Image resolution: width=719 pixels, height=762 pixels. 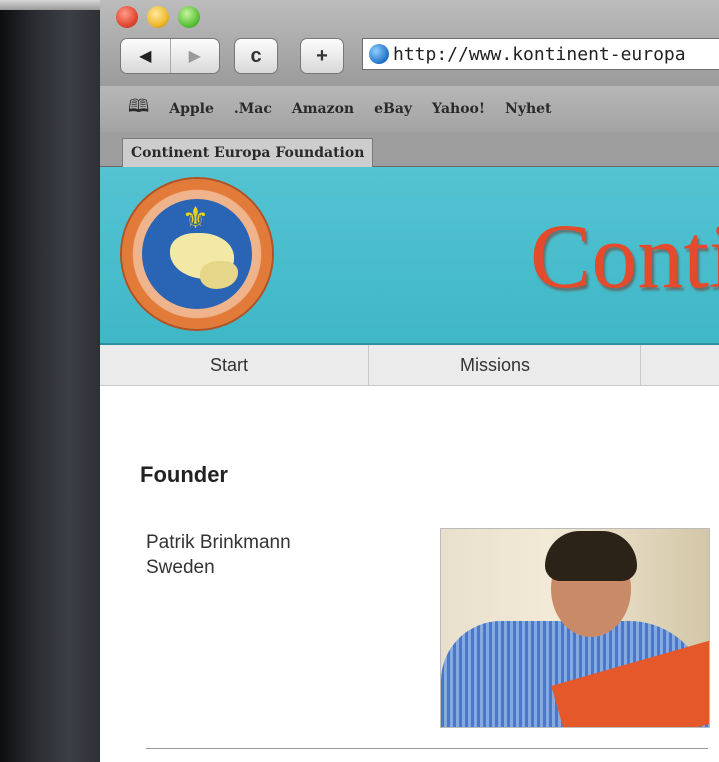 What do you see at coordinates (189, 17) in the screenshot?
I see `zoom-window-button` at bounding box center [189, 17].